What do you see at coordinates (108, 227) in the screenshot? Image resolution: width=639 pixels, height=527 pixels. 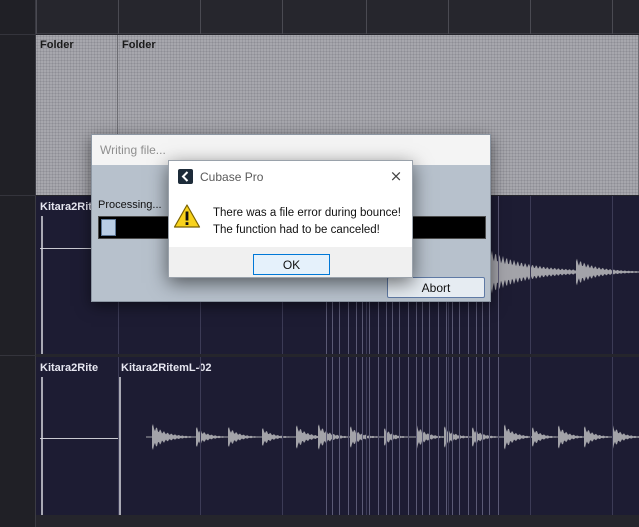 I see `progress-fill` at bounding box center [108, 227].